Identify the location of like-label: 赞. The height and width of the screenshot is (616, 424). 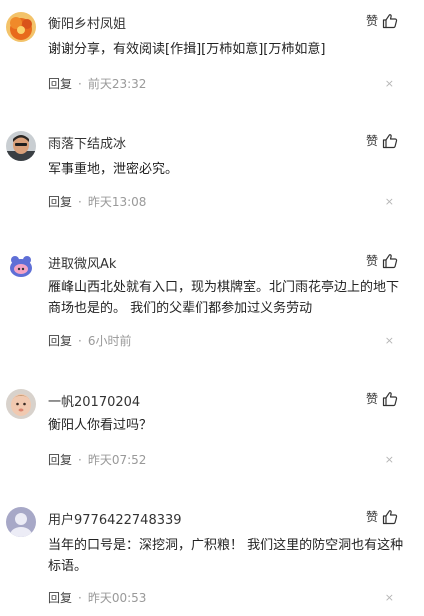
(371, 517).